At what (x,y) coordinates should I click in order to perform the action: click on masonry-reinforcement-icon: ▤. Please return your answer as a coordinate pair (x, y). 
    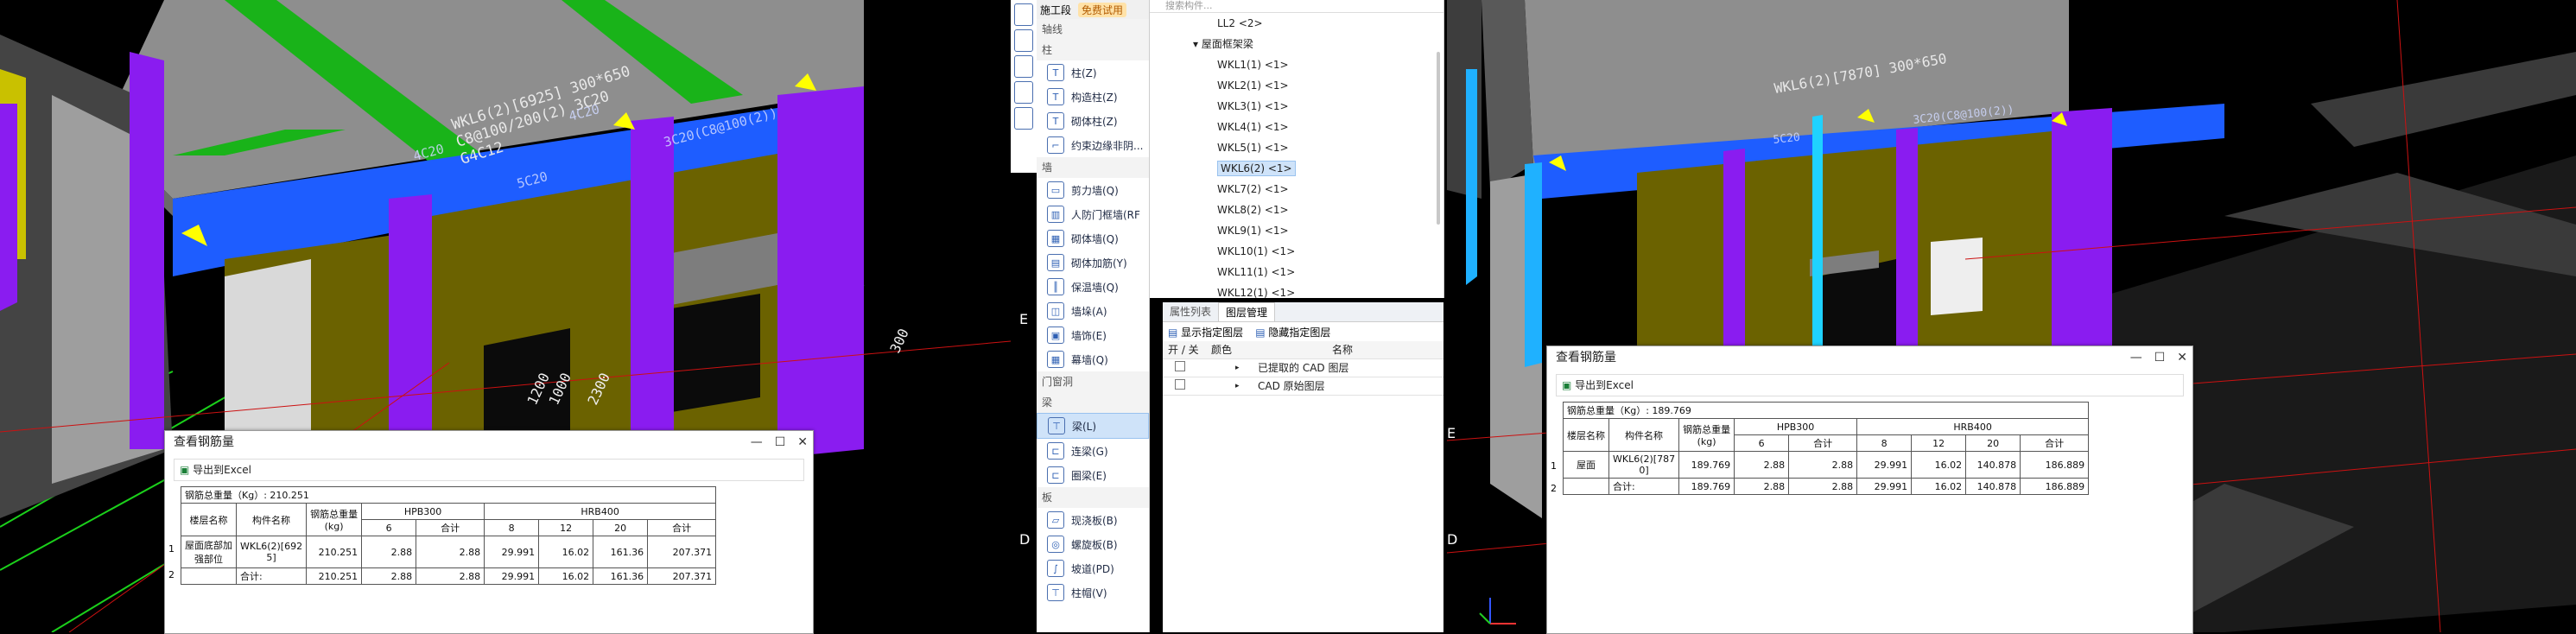
    Looking at the image, I should click on (1055, 262).